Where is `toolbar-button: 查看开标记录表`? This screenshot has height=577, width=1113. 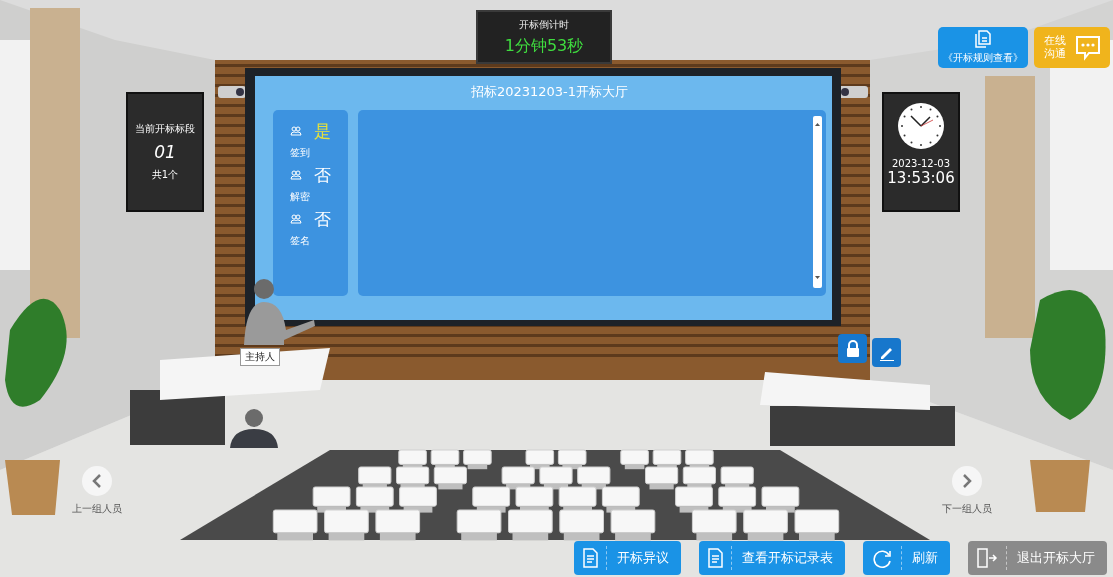
toolbar-button: 查看开标记录表 is located at coordinates (772, 558).